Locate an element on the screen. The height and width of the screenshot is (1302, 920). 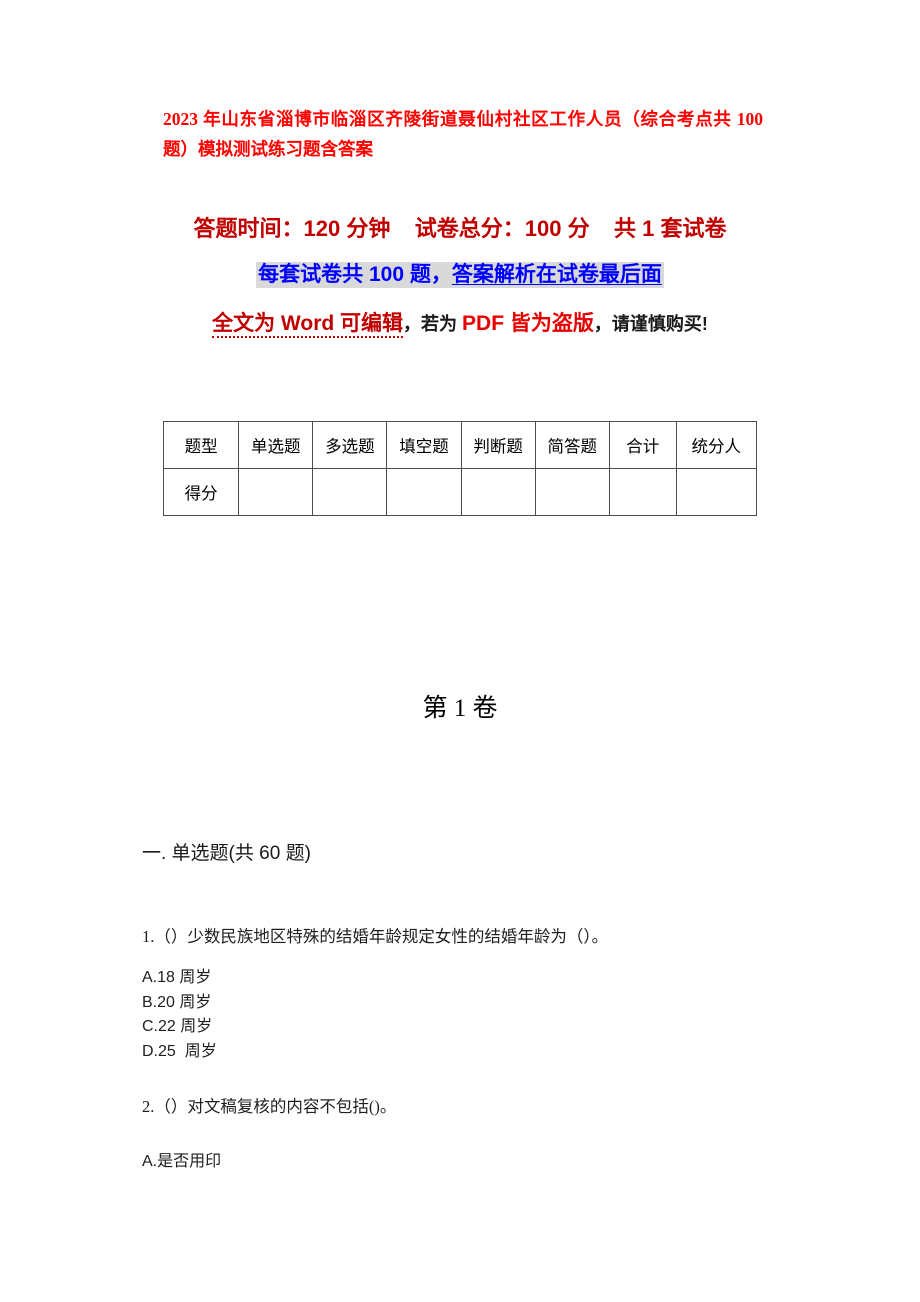
question-option: D.25 周岁 is located at coordinates (472, 1052).